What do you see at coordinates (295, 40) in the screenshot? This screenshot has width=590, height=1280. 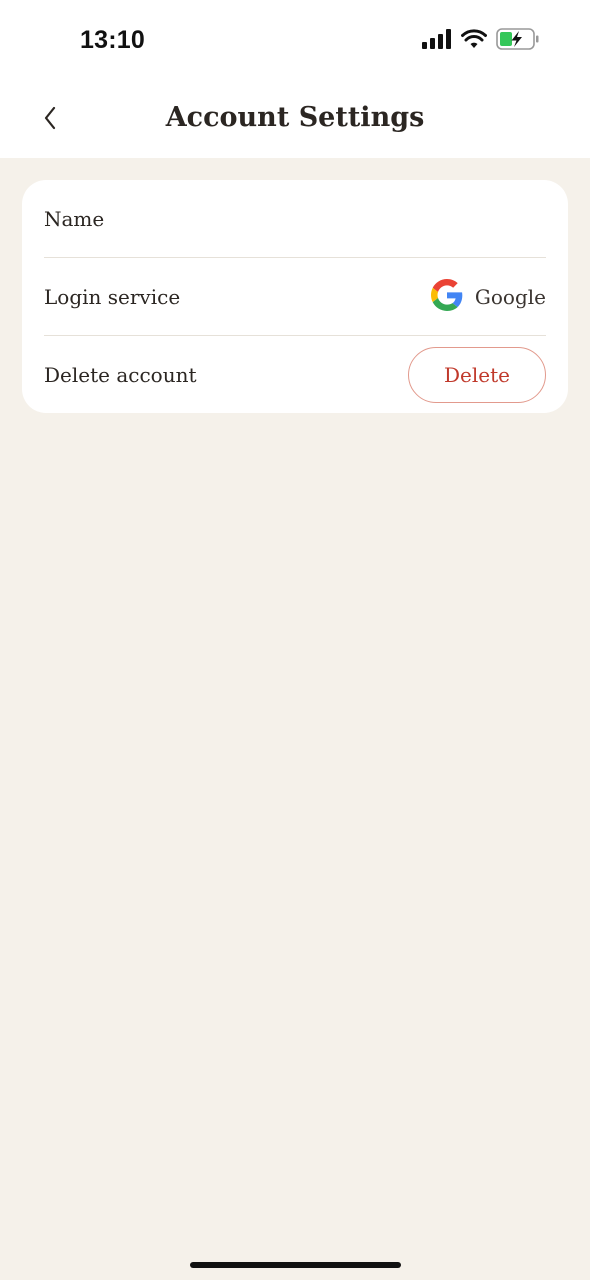 I see `status-bar: 13:10` at bounding box center [295, 40].